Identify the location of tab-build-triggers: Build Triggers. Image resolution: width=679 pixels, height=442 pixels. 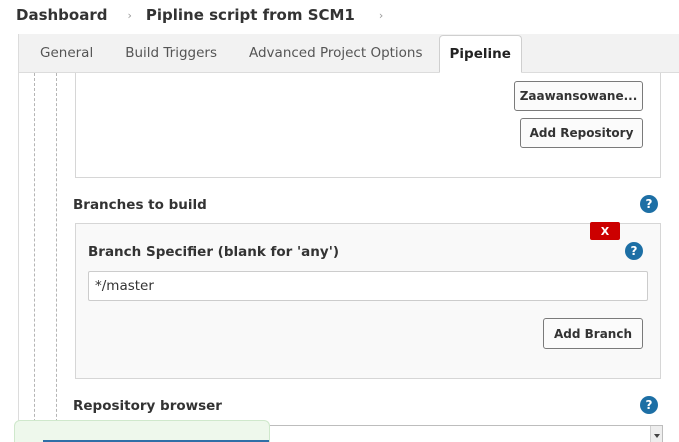
(171, 53).